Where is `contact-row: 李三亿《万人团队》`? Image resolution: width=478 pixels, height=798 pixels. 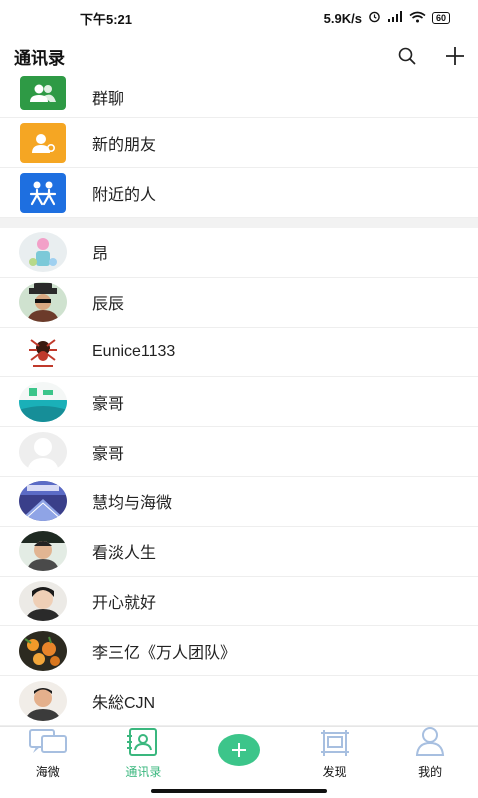
contact-row: 李三亿《万人团队》 is located at coordinates (239, 651).